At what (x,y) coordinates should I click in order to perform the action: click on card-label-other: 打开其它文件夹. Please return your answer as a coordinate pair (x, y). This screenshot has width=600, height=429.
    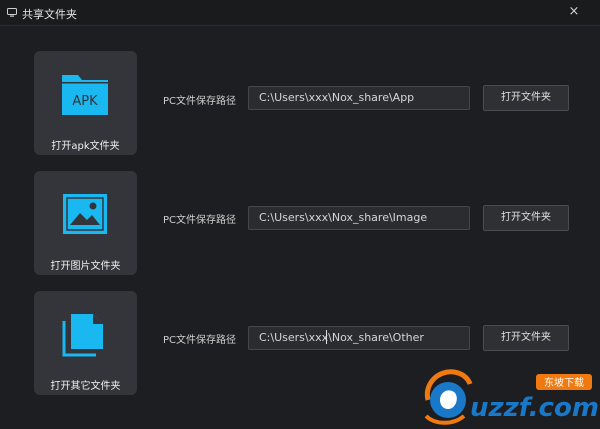
    Looking at the image, I should click on (85, 386).